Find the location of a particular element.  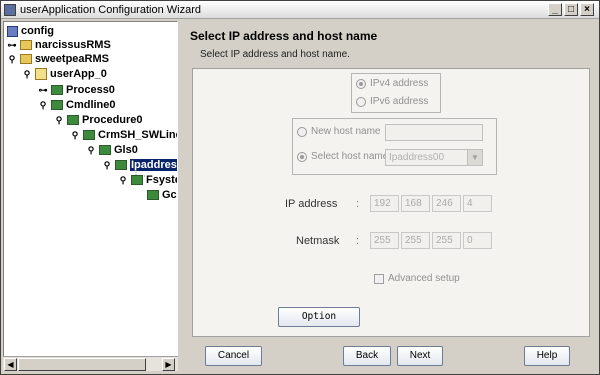

scroll-right-icon: ▶ is located at coordinates (168, 364).